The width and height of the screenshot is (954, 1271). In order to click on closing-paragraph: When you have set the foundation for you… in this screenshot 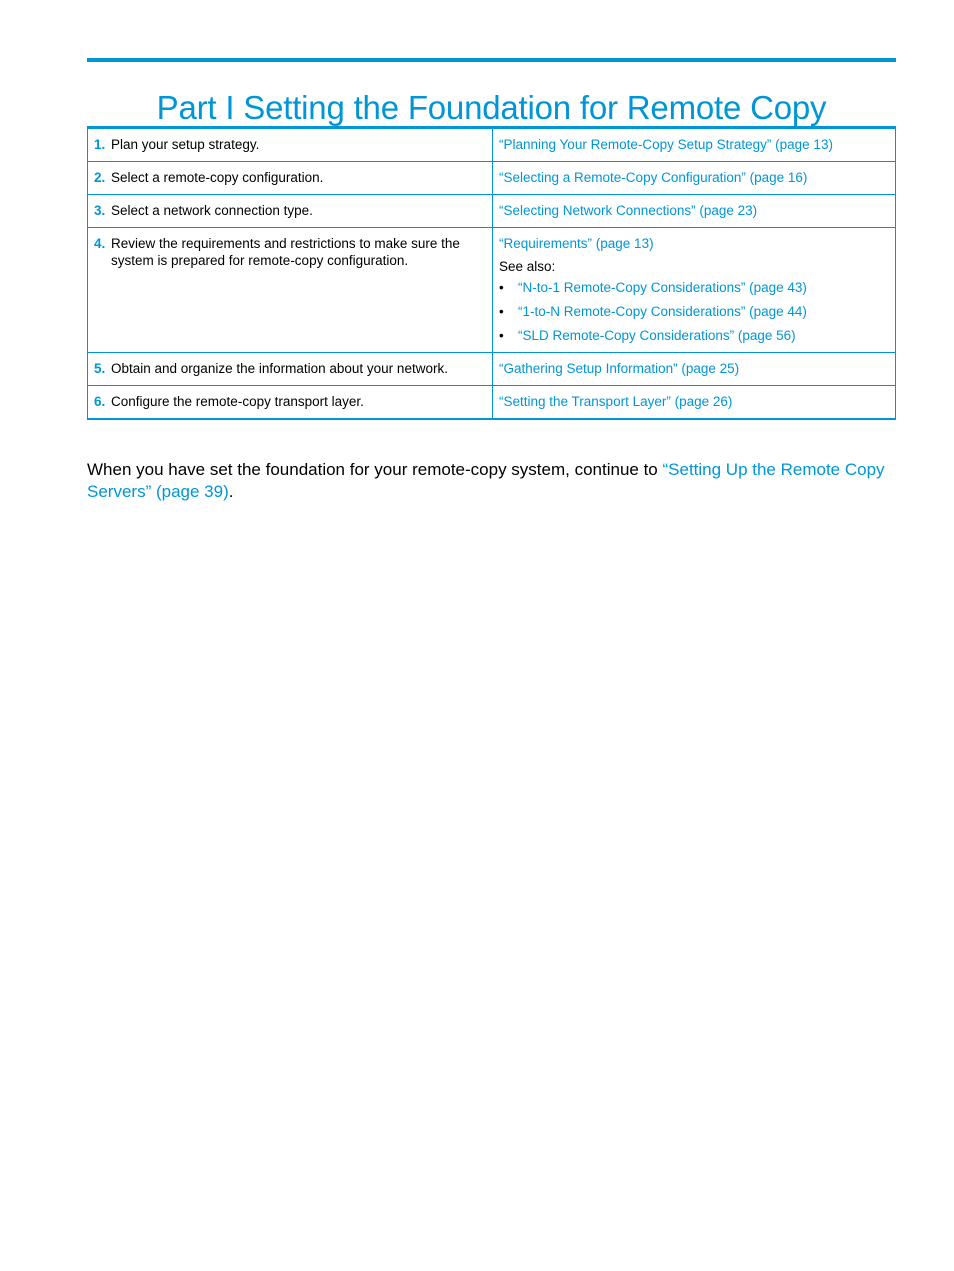, I will do `click(492, 481)`.